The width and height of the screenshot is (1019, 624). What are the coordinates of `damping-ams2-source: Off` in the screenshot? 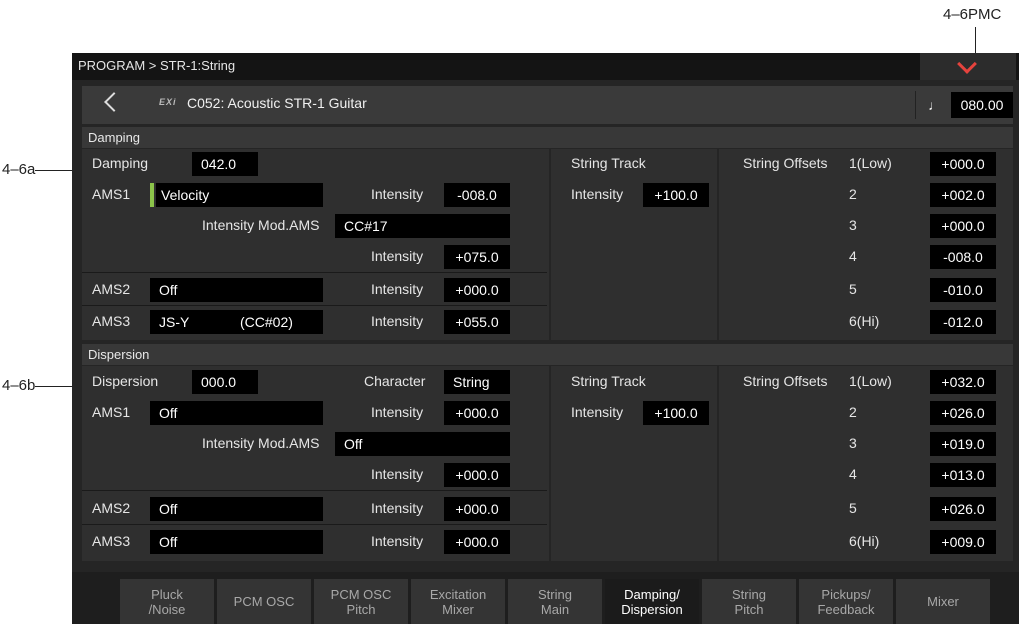 It's located at (236, 290).